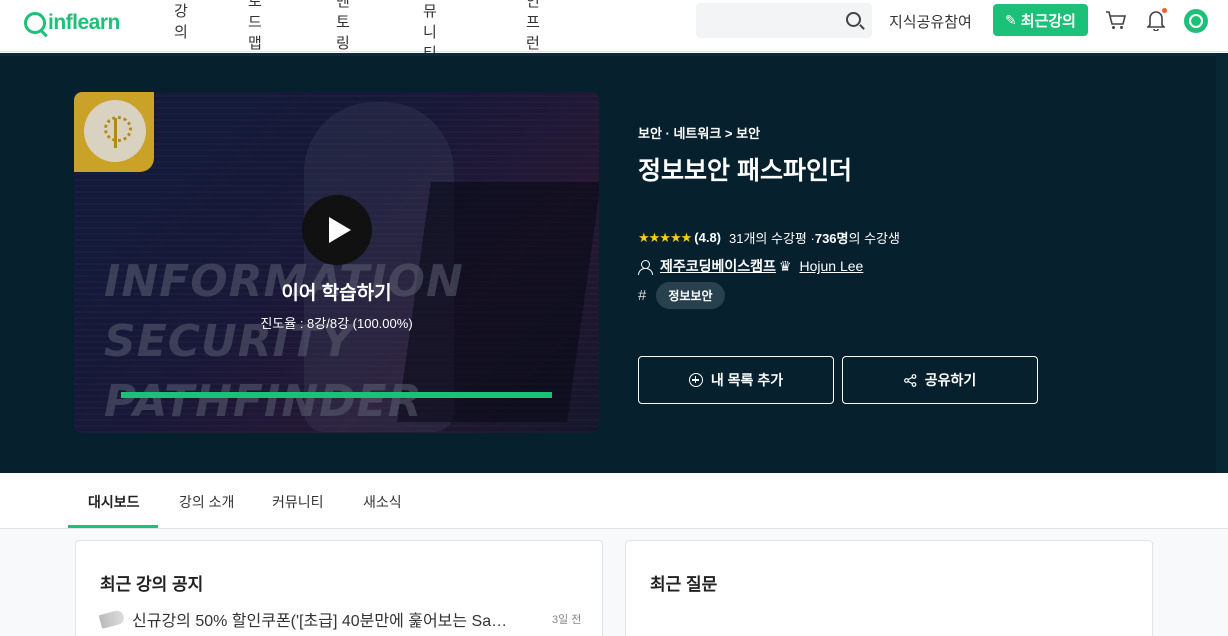 Image resolution: width=1228 pixels, height=636 pixels. What do you see at coordinates (684, 584) in the screenshot?
I see `questions-card-title: 최근 질문` at bounding box center [684, 584].